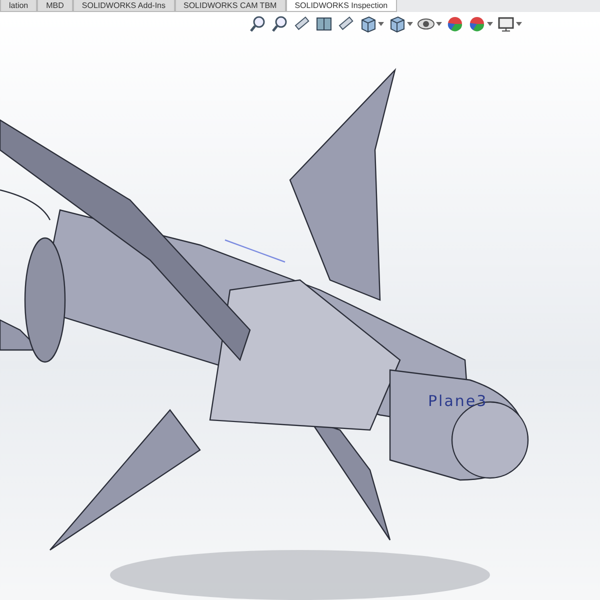 The image size is (600, 600). What do you see at coordinates (341, 6) in the screenshot?
I see `ribbon-tab: SOLIDWORKS Inspection` at bounding box center [341, 6].